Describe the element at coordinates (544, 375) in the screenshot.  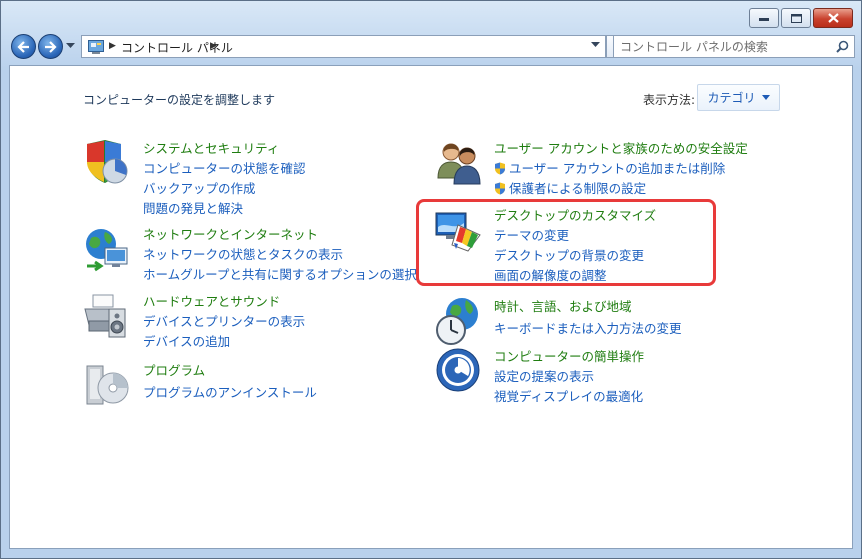
I see `category-link: 設定の提案の表示` at that location.